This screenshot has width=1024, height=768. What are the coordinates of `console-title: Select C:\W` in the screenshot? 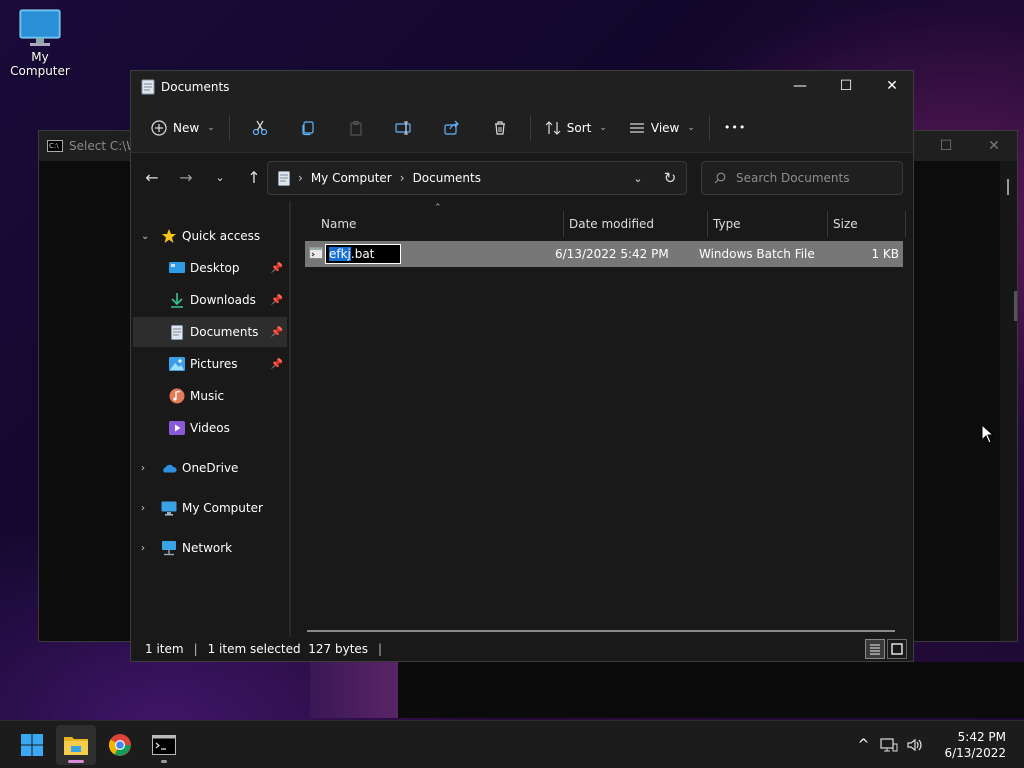 It's located at (104, 146).